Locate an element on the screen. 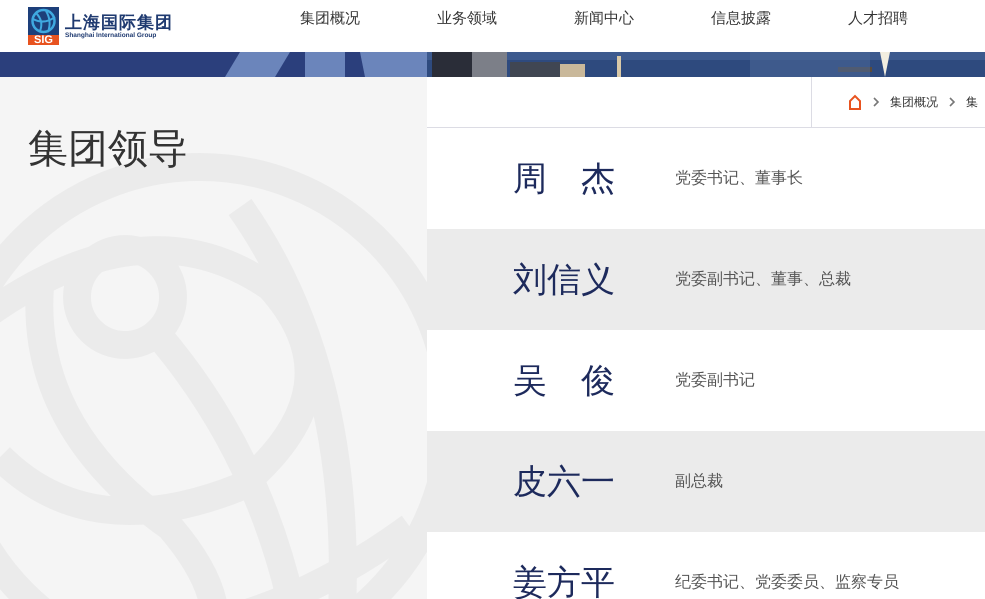 This screenshot has width=985, height=599. leader-name: 姜方平 is located at coordinates (564, 580).